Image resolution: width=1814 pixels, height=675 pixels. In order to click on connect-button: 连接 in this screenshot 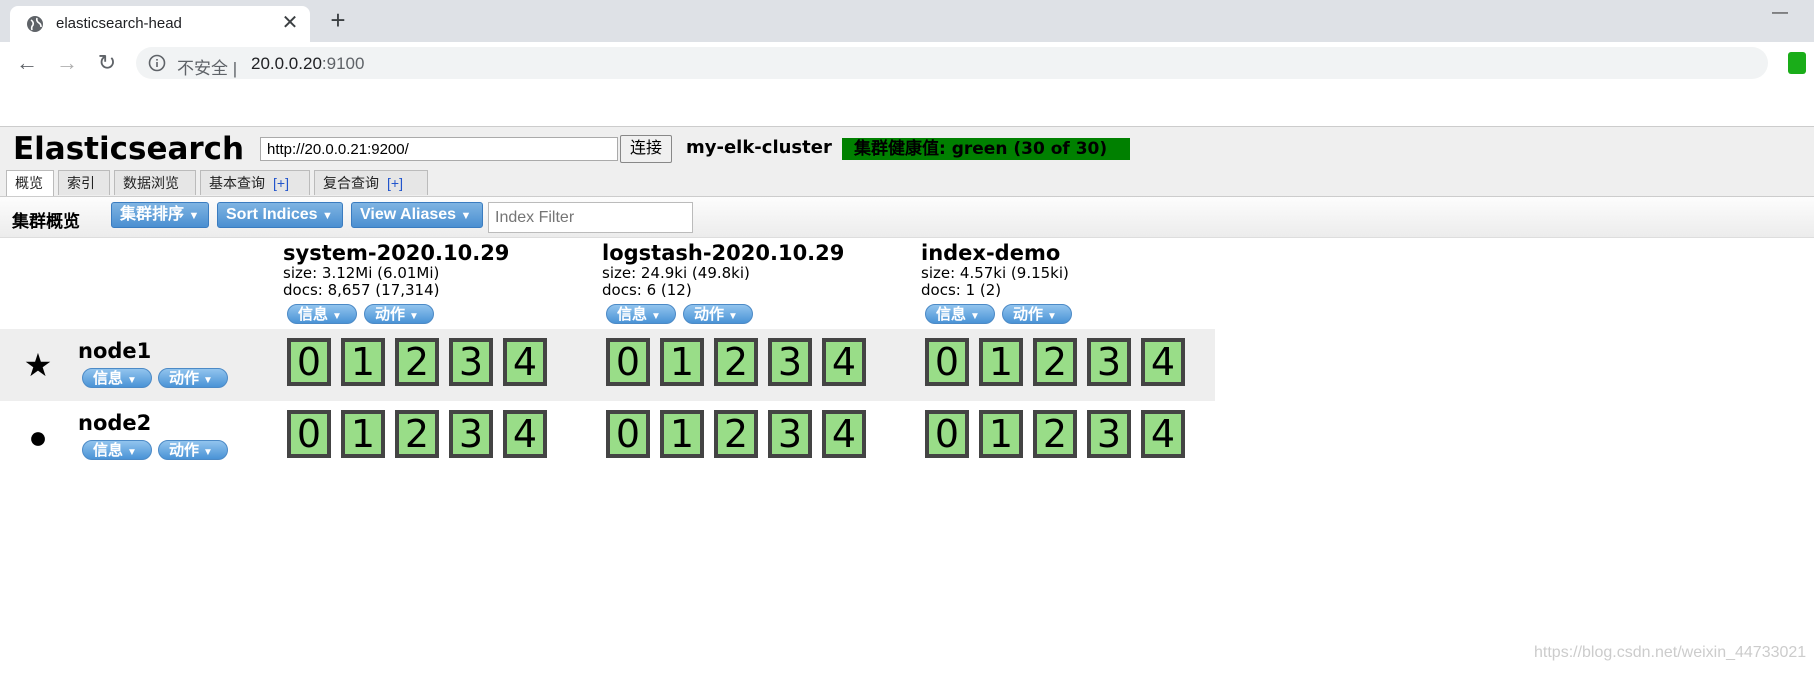, I will do `click(646, 149)`.